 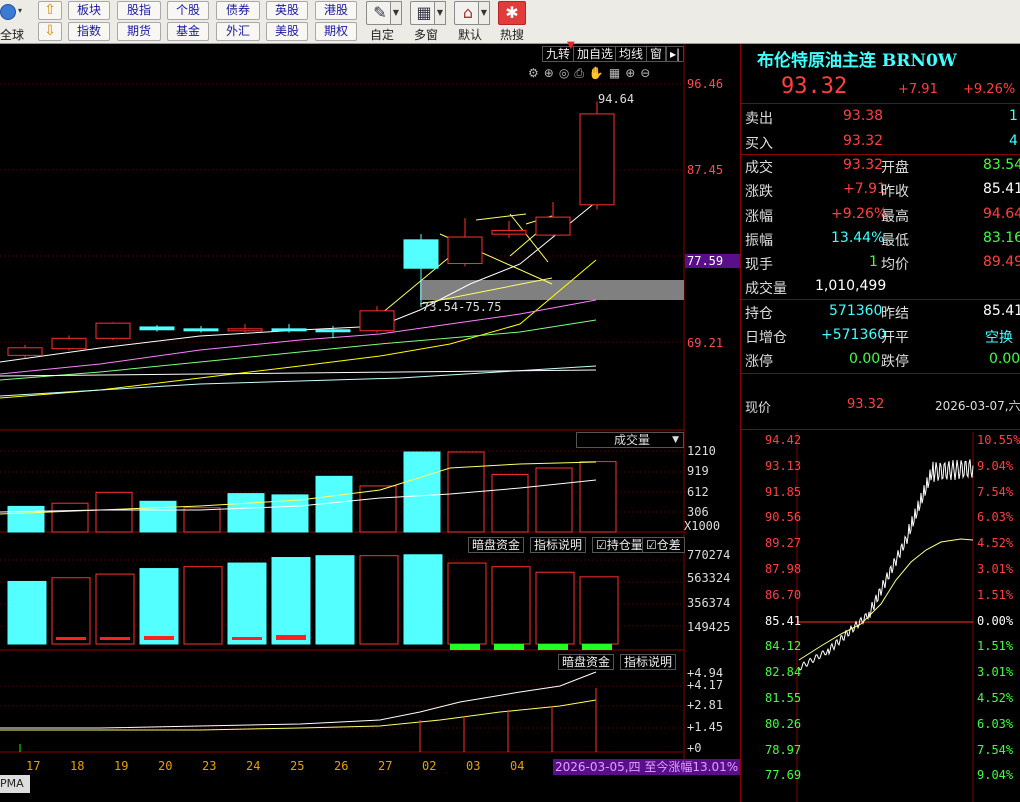 I want to click on intraday-price-tick: 77.69, so click(x=783, y=775).